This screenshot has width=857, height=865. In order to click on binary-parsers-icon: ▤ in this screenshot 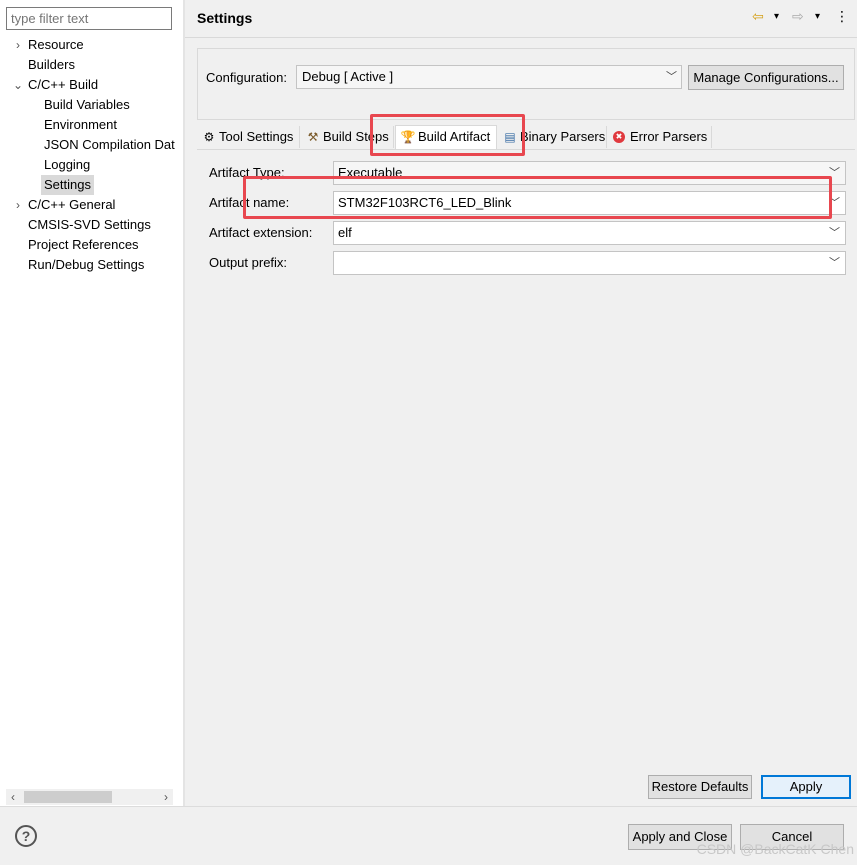, I will do `click(510, 137)`.